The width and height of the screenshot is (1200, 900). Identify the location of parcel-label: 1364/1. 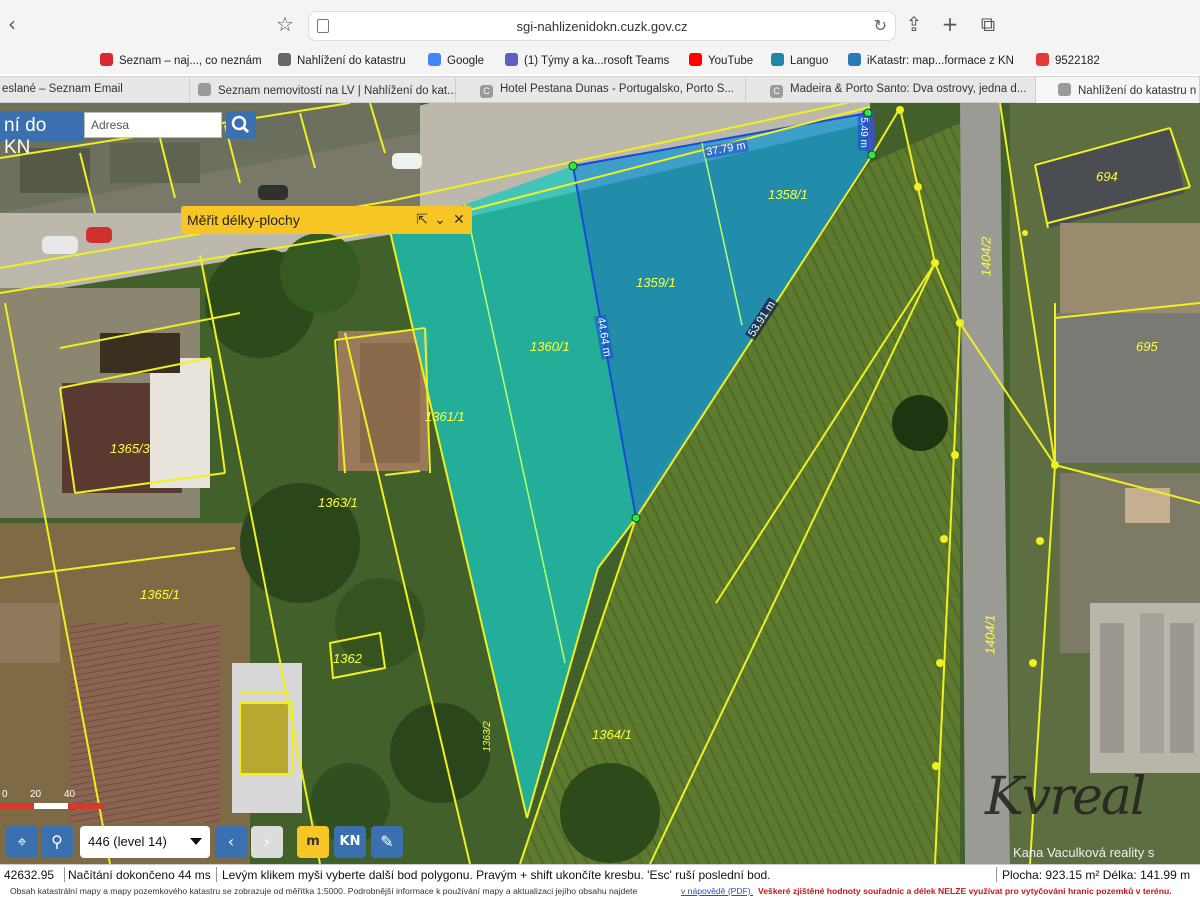
(612, 734).